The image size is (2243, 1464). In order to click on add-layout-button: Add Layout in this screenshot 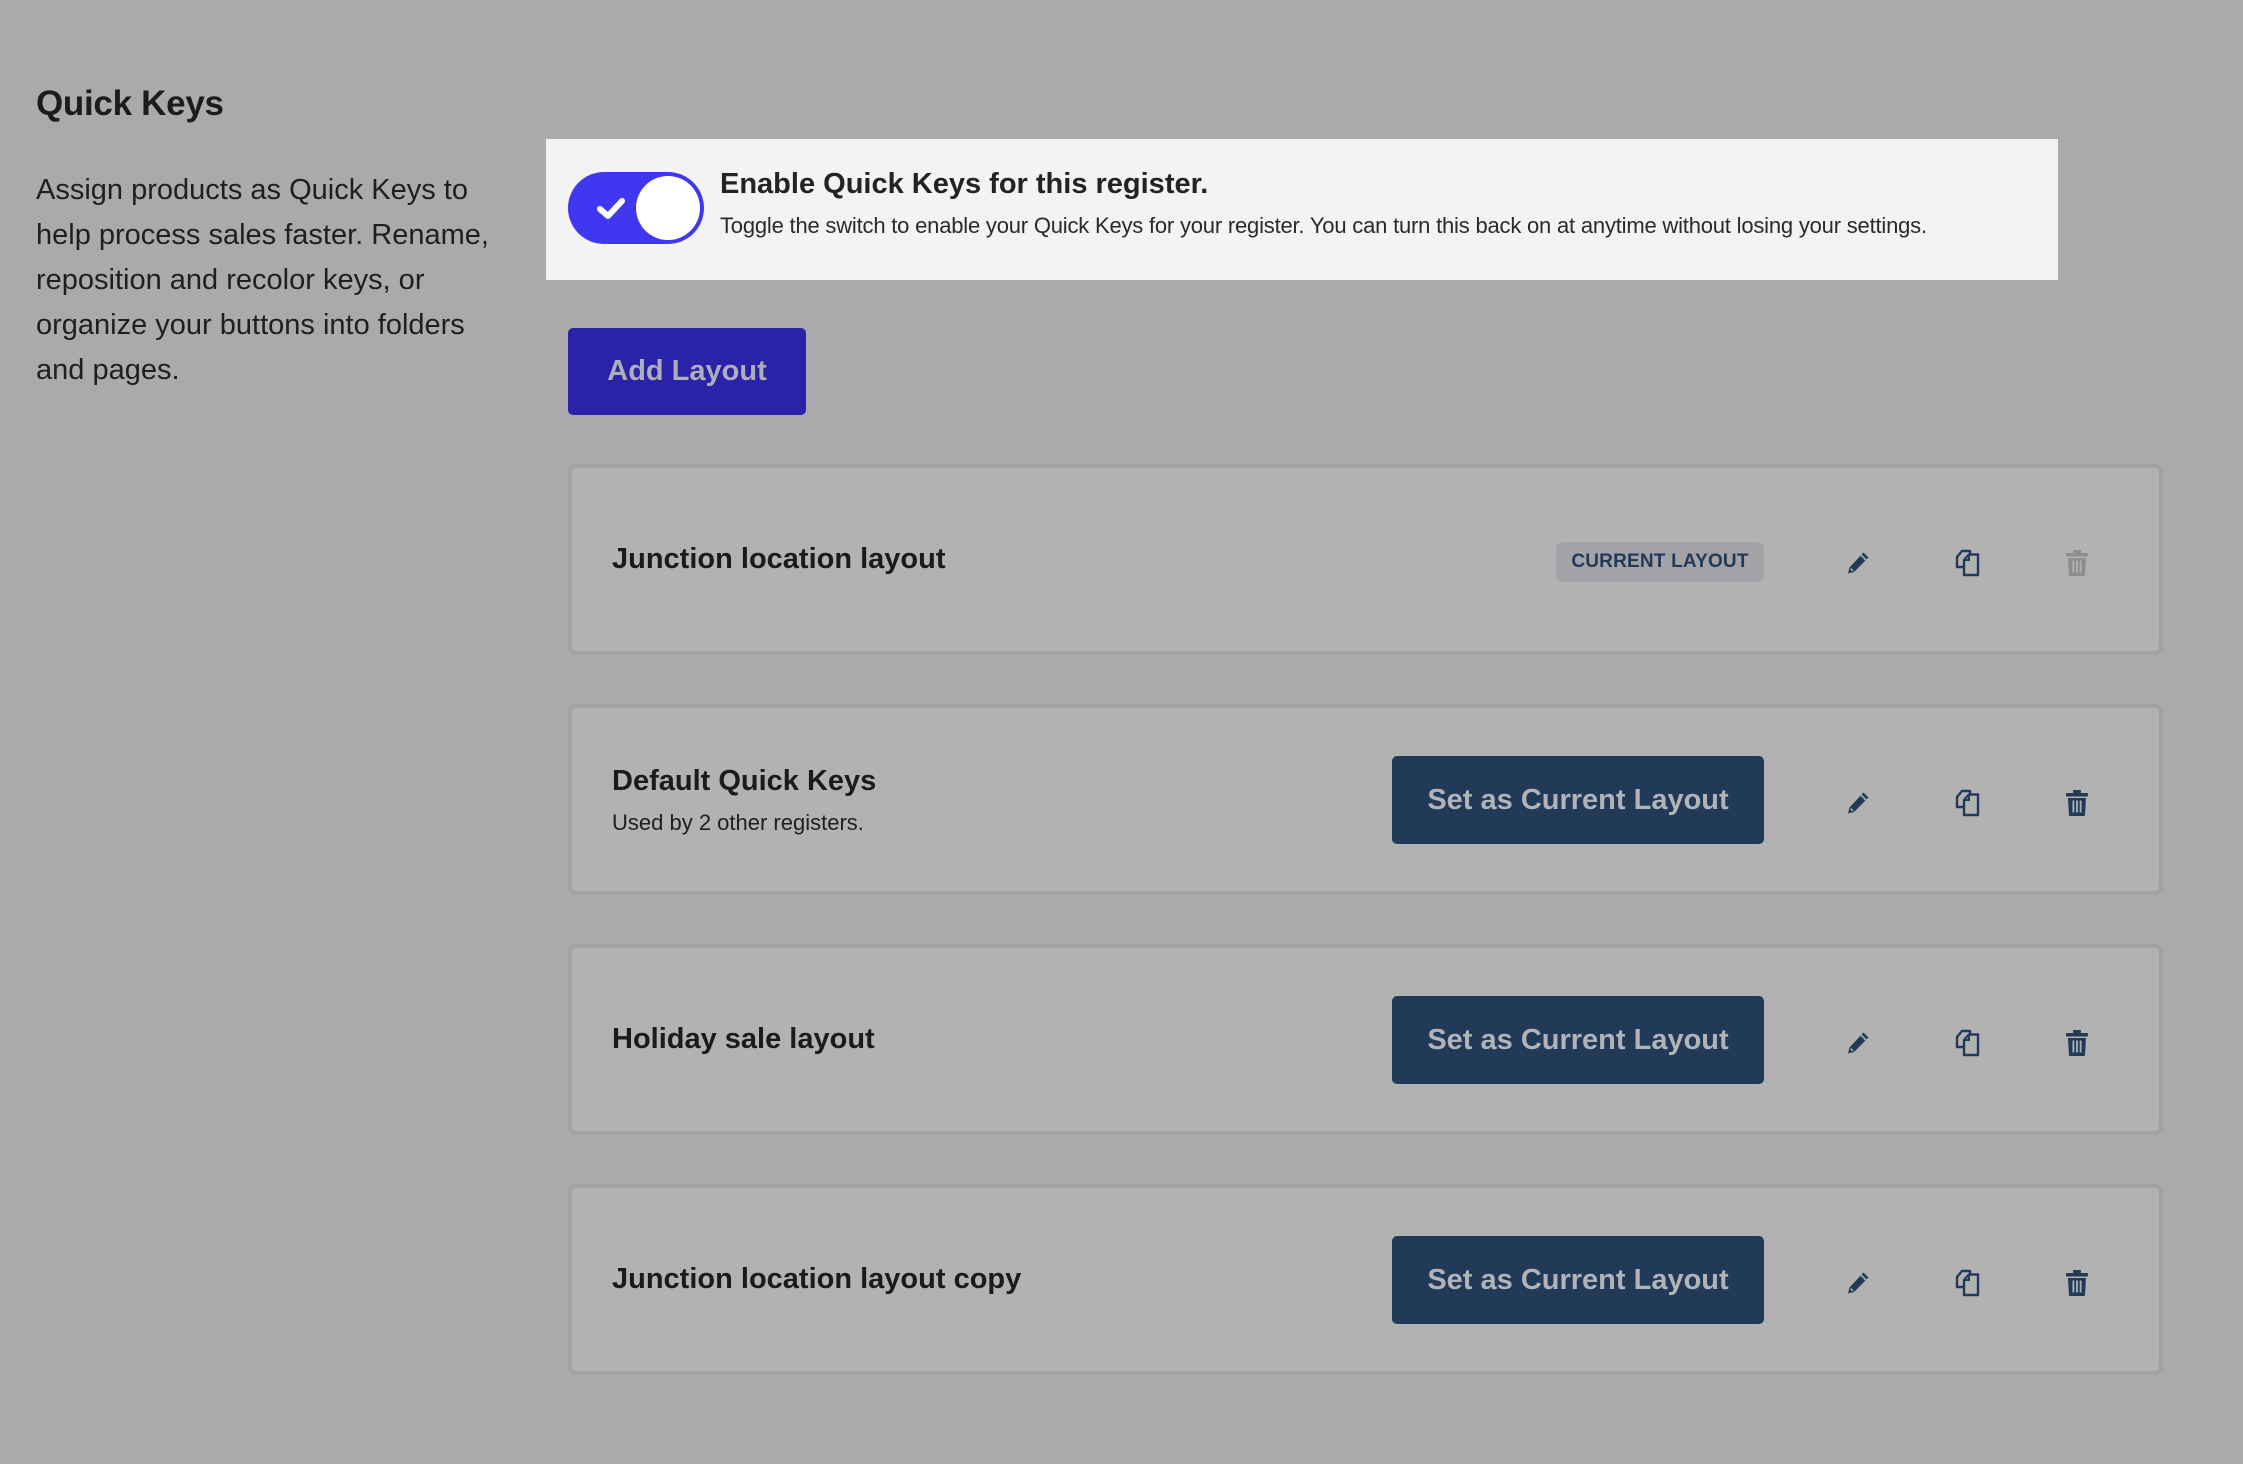, I will do `click(687, 371)`.